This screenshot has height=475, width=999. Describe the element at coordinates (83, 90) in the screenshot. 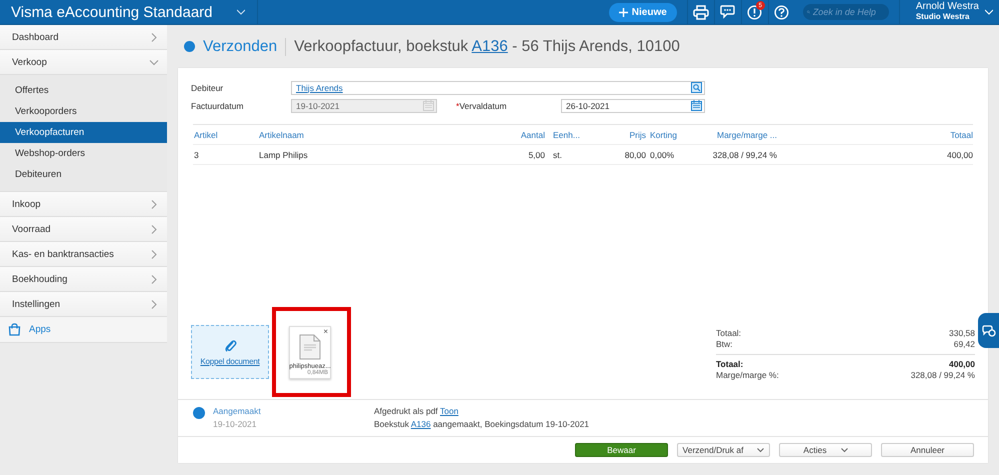

I see `sidebar-subitem: Offertes` at that location.